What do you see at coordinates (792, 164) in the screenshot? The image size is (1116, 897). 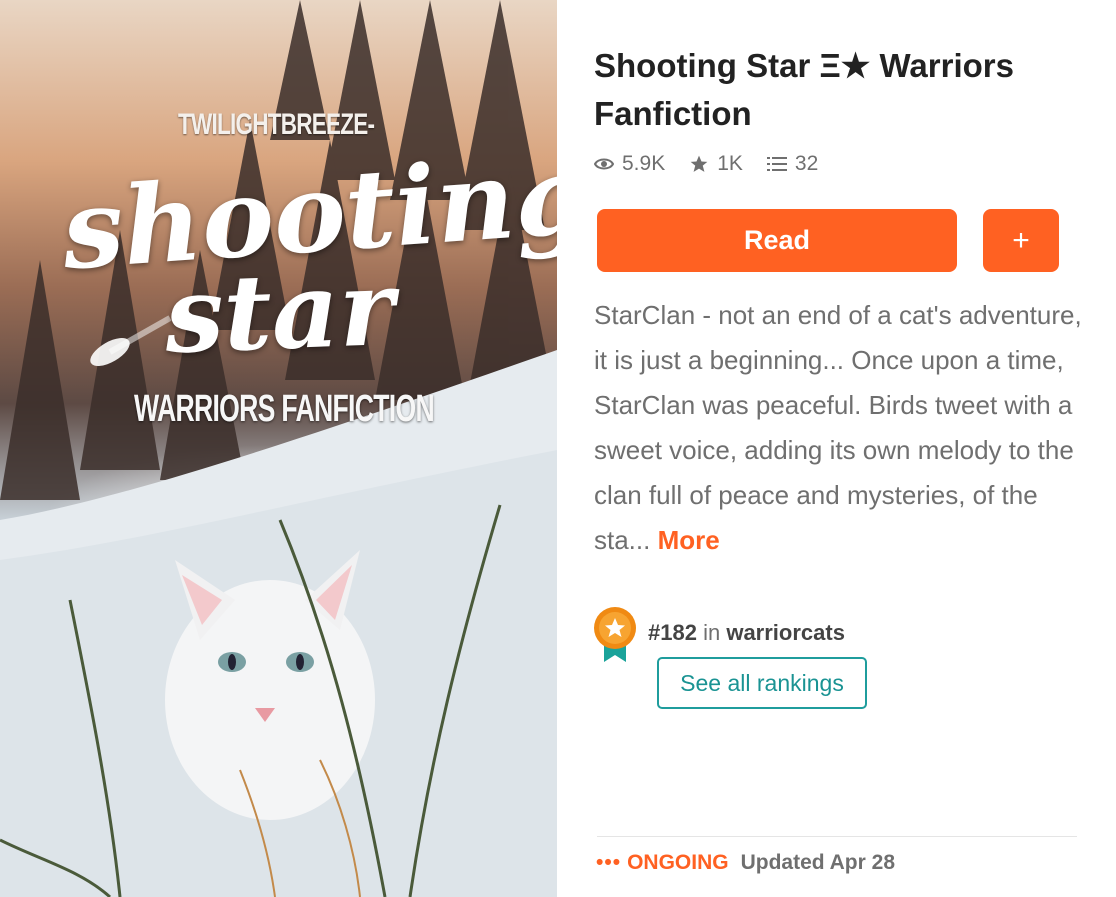 I see `parts-stat: 32` at bounding box center [792, 164].